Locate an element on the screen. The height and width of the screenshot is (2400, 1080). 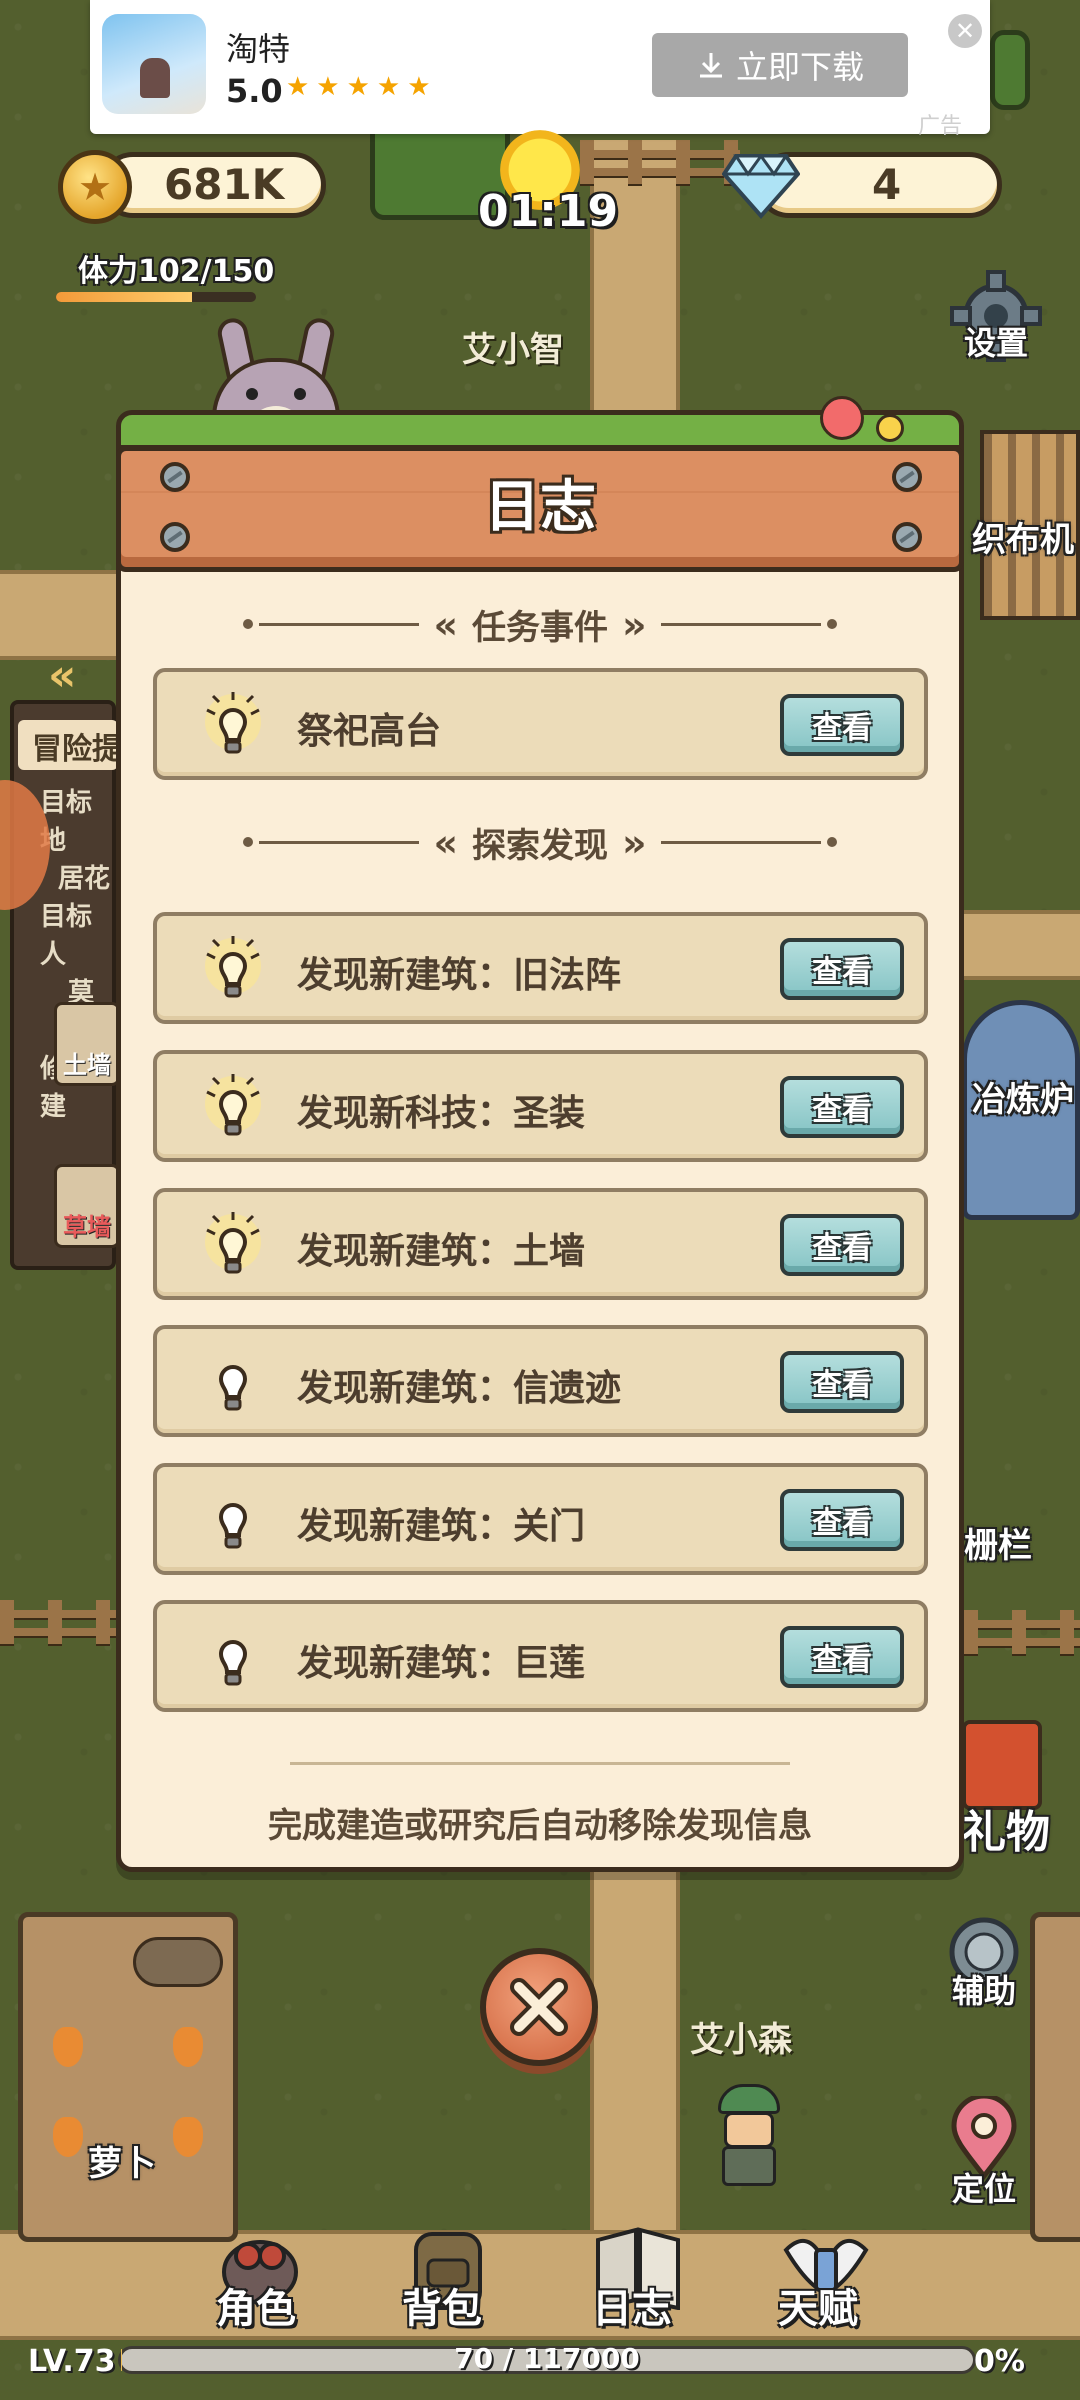
discovery-text: 发现新科技：圣装 is located at coordinates (441, 1113).